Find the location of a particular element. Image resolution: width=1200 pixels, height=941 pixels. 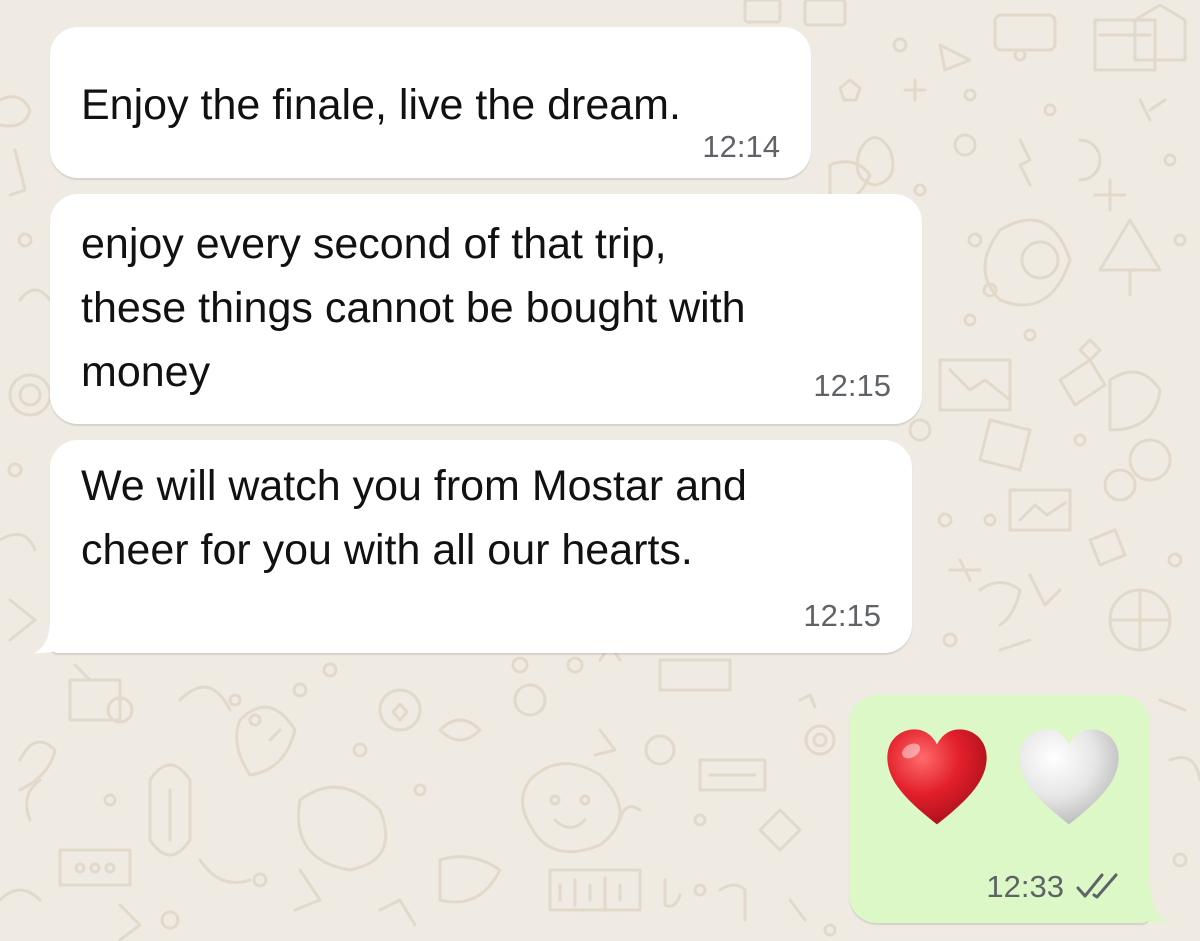

emoji-row is located at coordinates (1003, 779).